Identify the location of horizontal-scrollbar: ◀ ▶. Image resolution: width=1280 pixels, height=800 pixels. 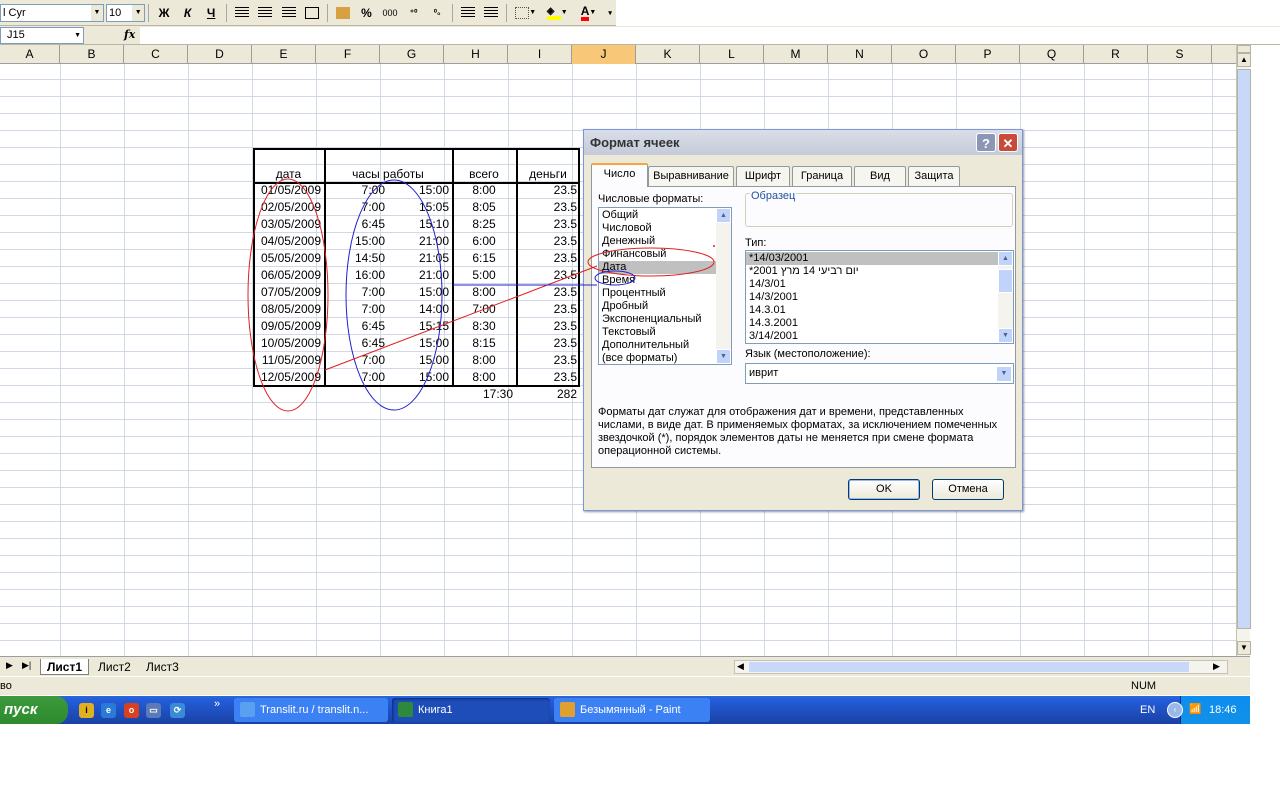
(981, 667).